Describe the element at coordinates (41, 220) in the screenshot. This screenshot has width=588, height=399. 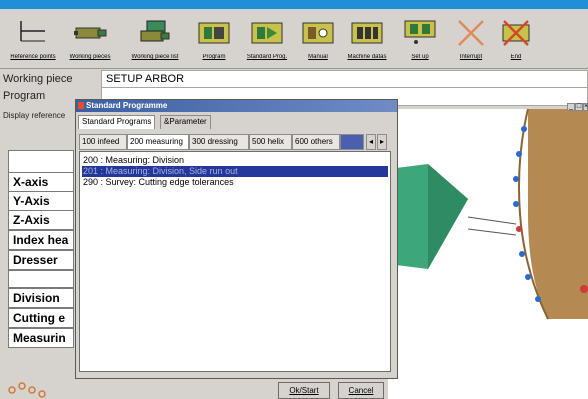
I see `axis-z: Z-Axis` at that location.